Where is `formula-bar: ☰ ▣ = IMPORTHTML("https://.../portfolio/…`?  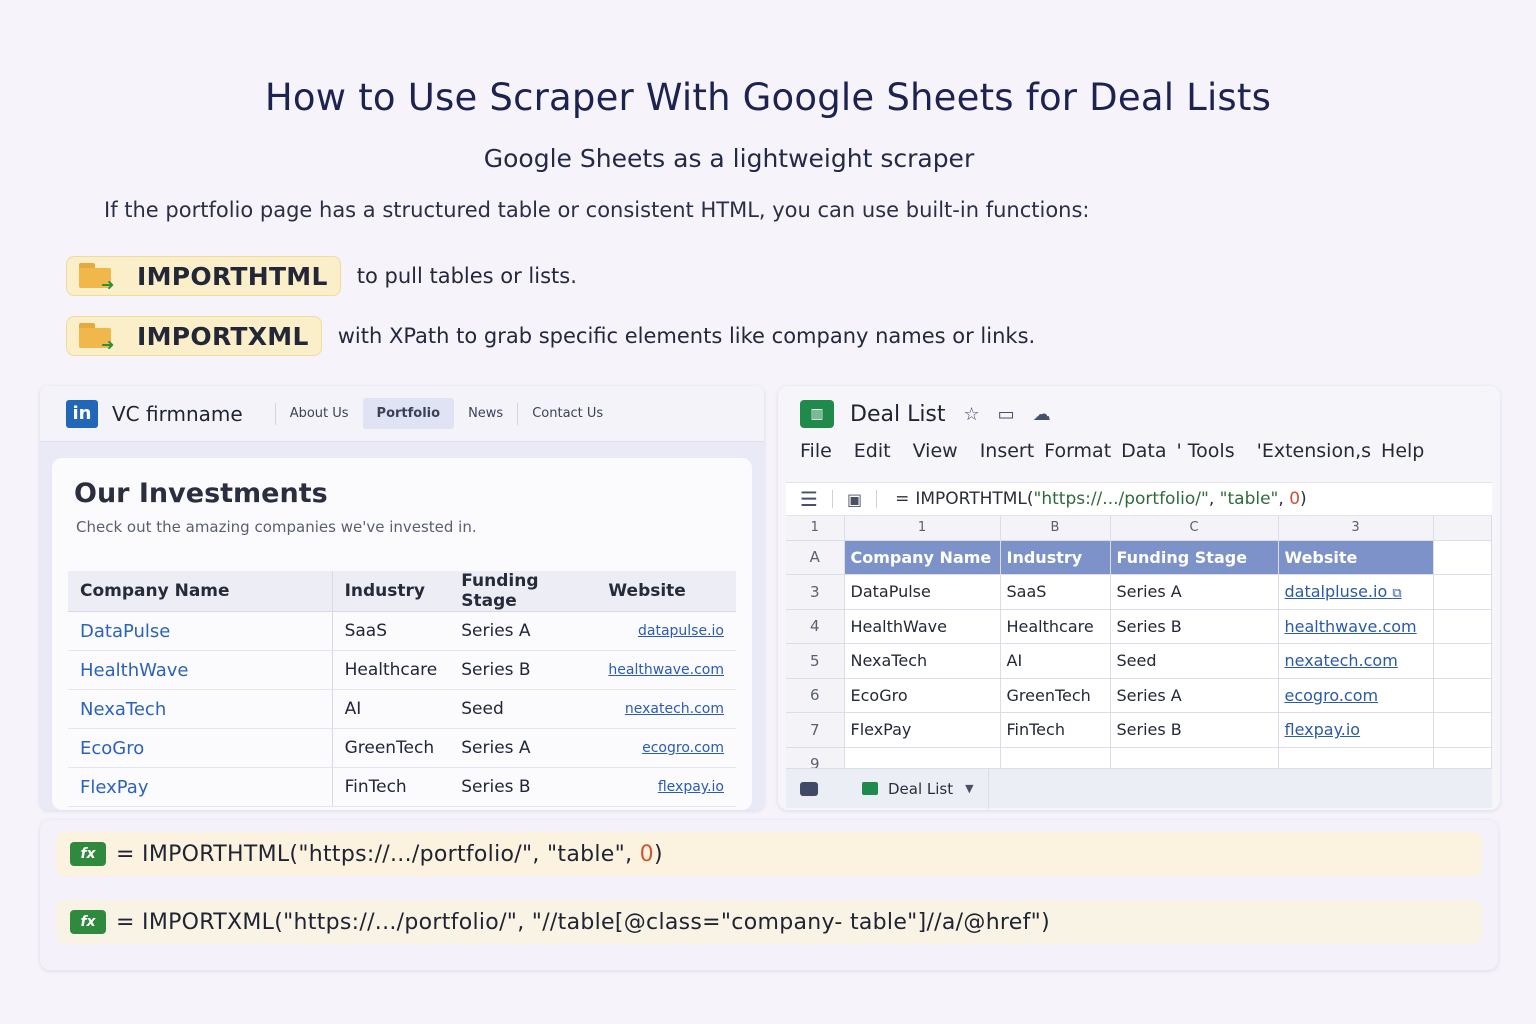 formula-bar: ☰ ▣ = IMPORTHTML("https://.../portfolio/… is located at coordinates (1139, 499).